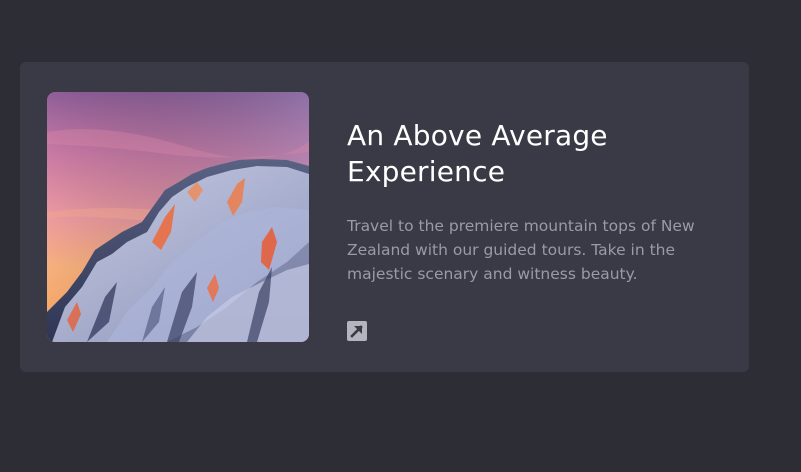 This screenshot has width=801, height=472. I want to click on card-title: An Above Average Experience, so click(477, 153).